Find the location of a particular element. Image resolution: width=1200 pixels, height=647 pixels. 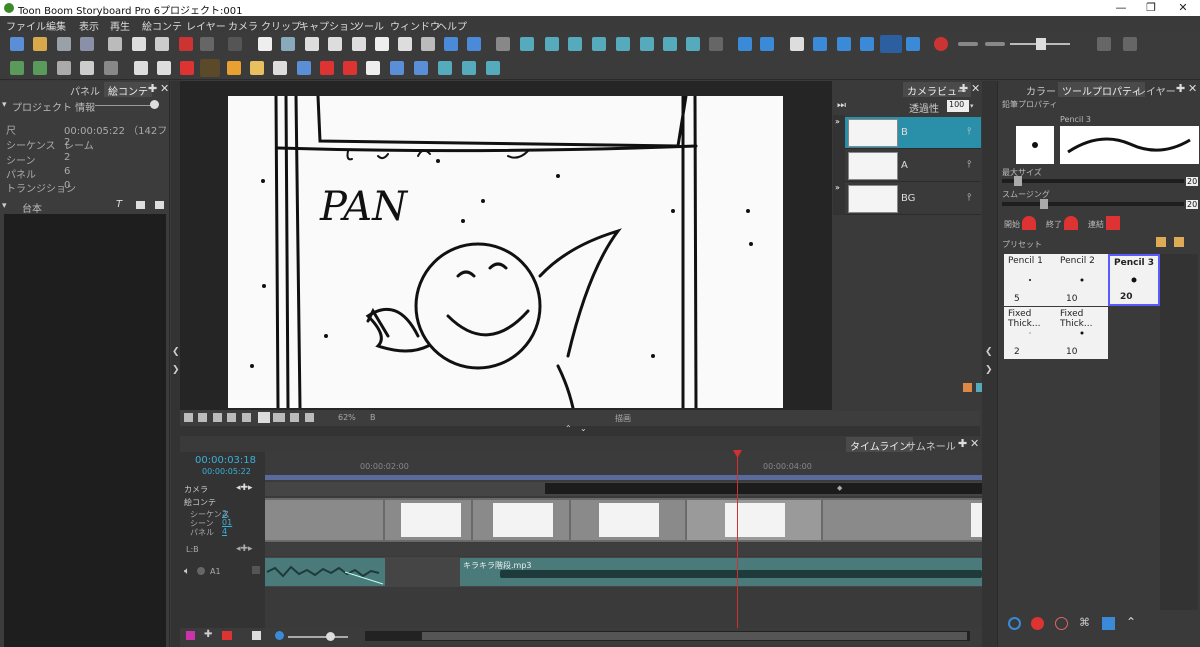

camera-close-icon: ✕ is located at coordinates (975, 88).